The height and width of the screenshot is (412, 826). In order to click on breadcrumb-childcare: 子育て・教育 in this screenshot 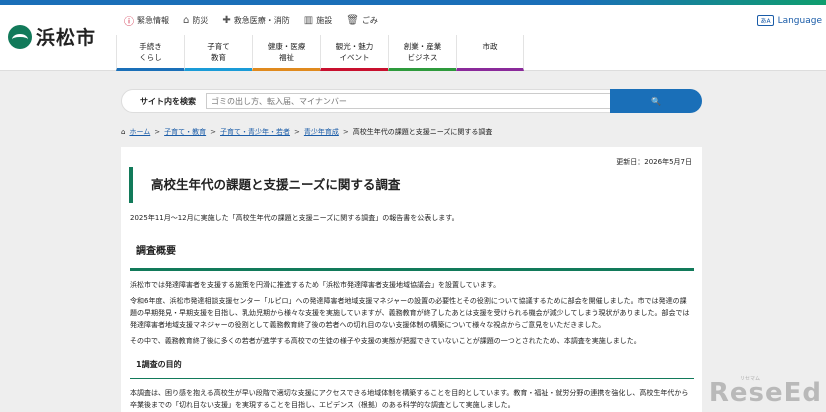, I will do `click(185, 132)`.